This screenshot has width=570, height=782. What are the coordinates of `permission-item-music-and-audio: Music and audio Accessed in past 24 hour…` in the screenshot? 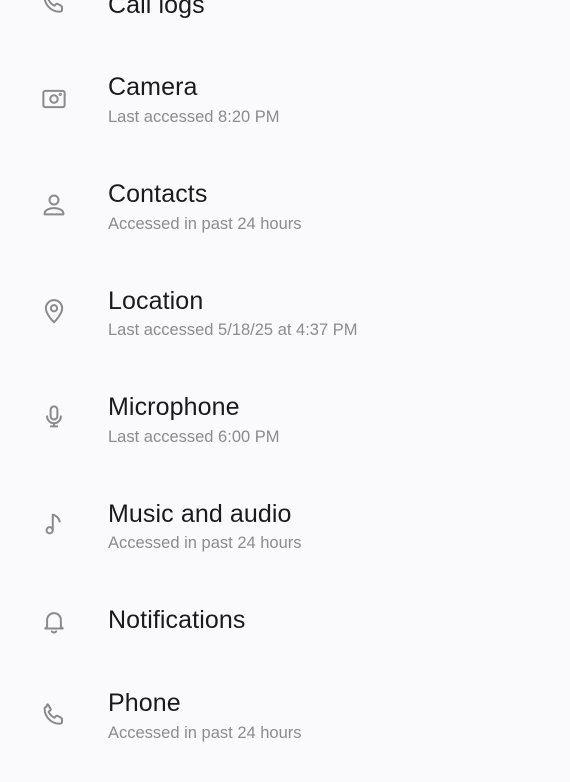 It's located at (285, 545).